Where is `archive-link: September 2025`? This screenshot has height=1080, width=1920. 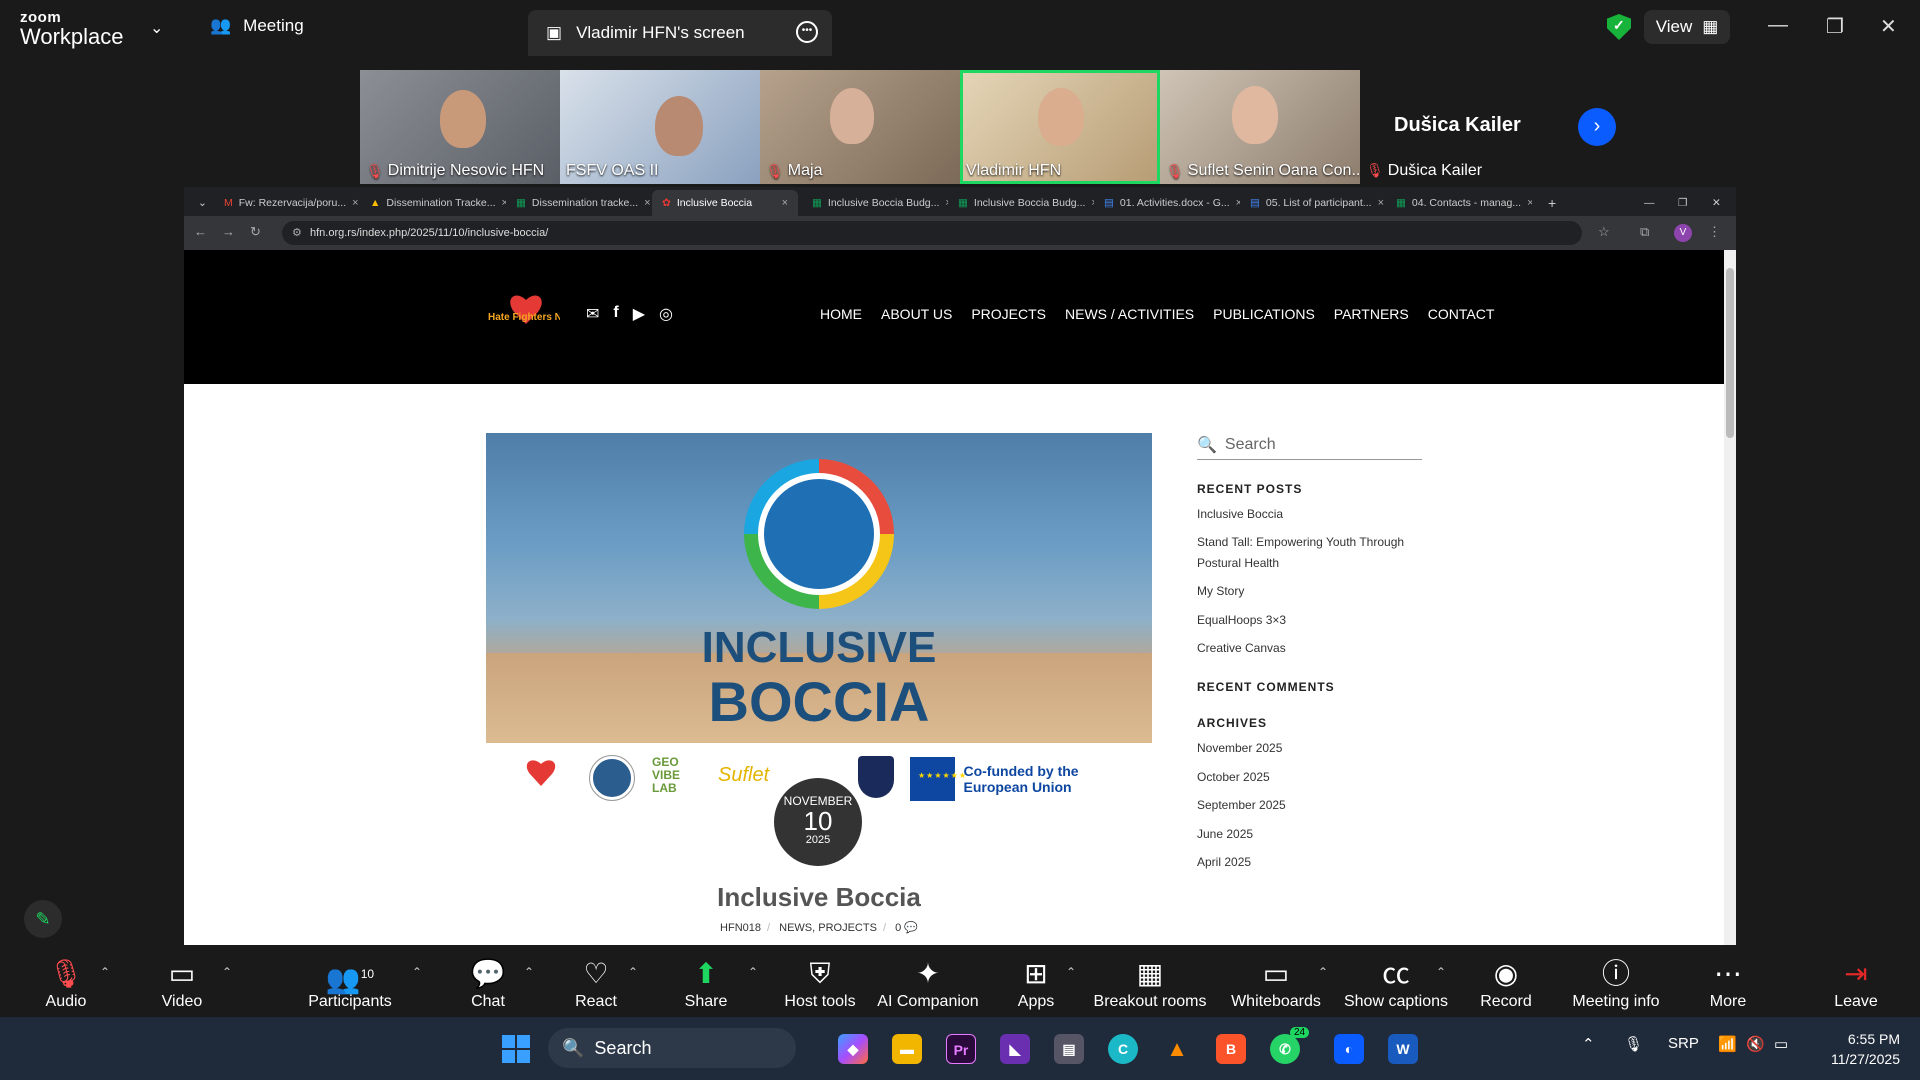 archive-link: September 2025 is located at coordinates (1309, 805).